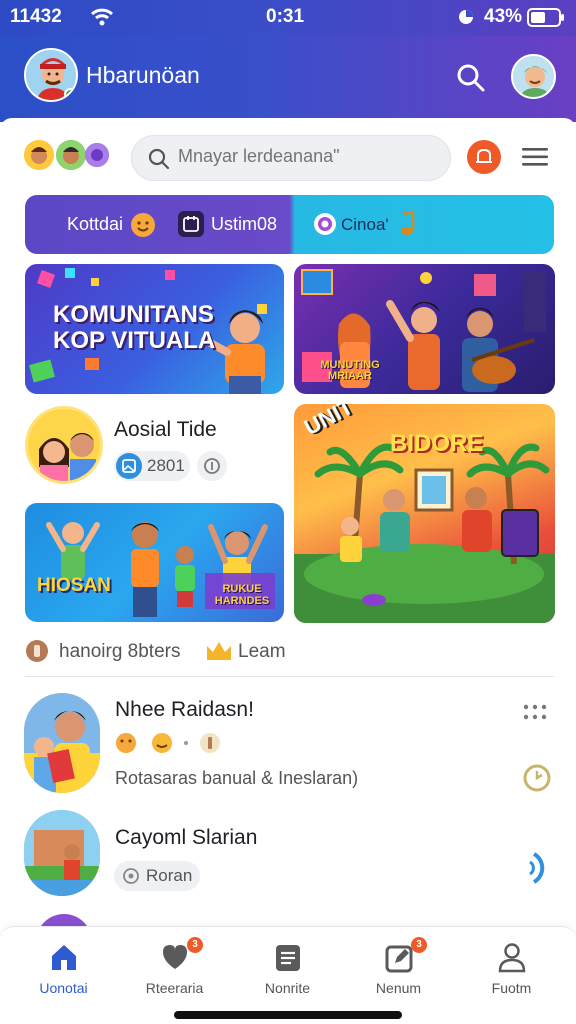  I want to click on image-icon, so click(129, 466).